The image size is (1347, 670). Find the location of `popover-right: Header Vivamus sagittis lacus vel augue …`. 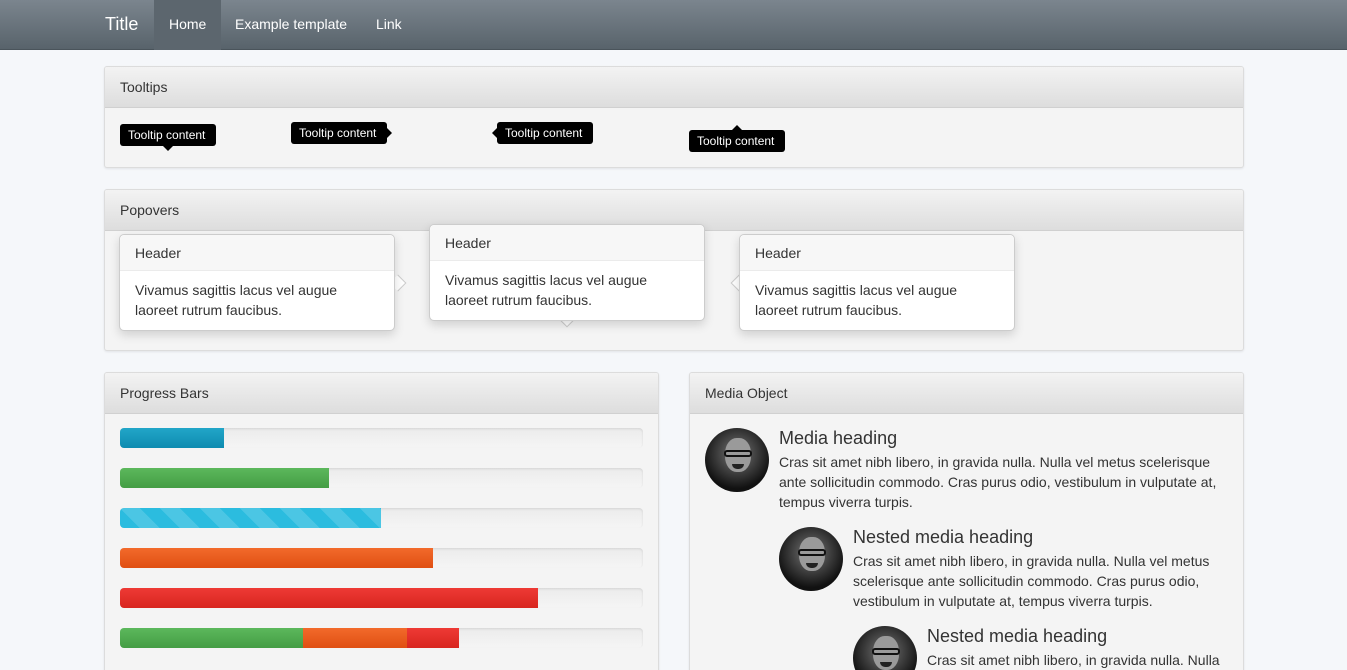

popover-right: Header Vivamus sagittis lacus vel augue … is located at coordinates (877, 282).